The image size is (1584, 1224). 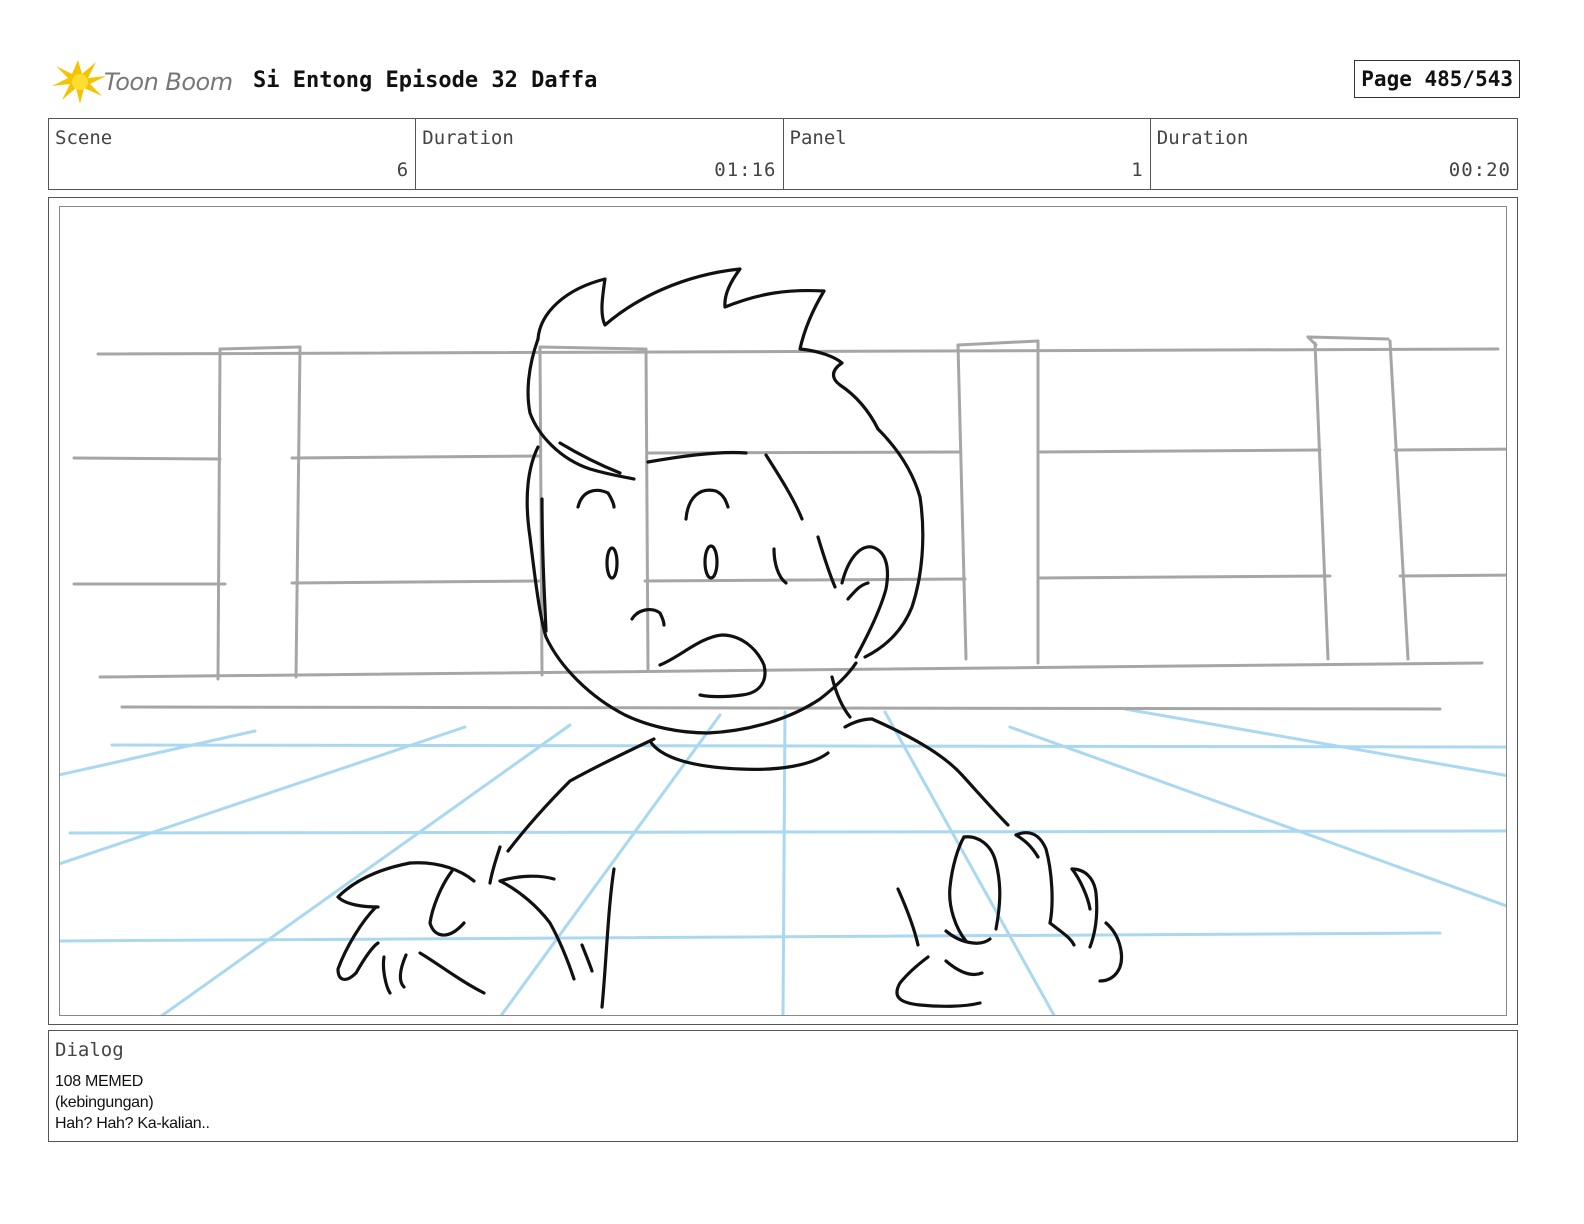 What do you see at coordinates (818, 138) in the screenshot?
I see `panel-label: Panel` at bounding box center [818, 138].